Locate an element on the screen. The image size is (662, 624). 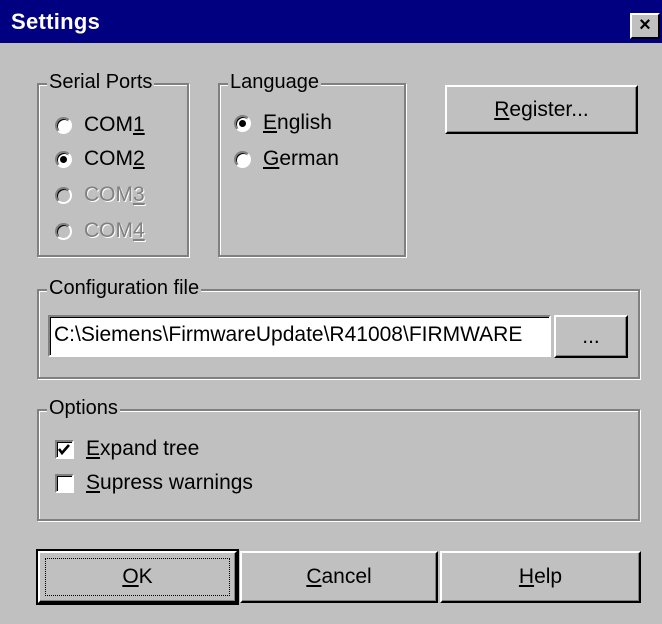
language-legend: Language is located at coordinates (274, 82).